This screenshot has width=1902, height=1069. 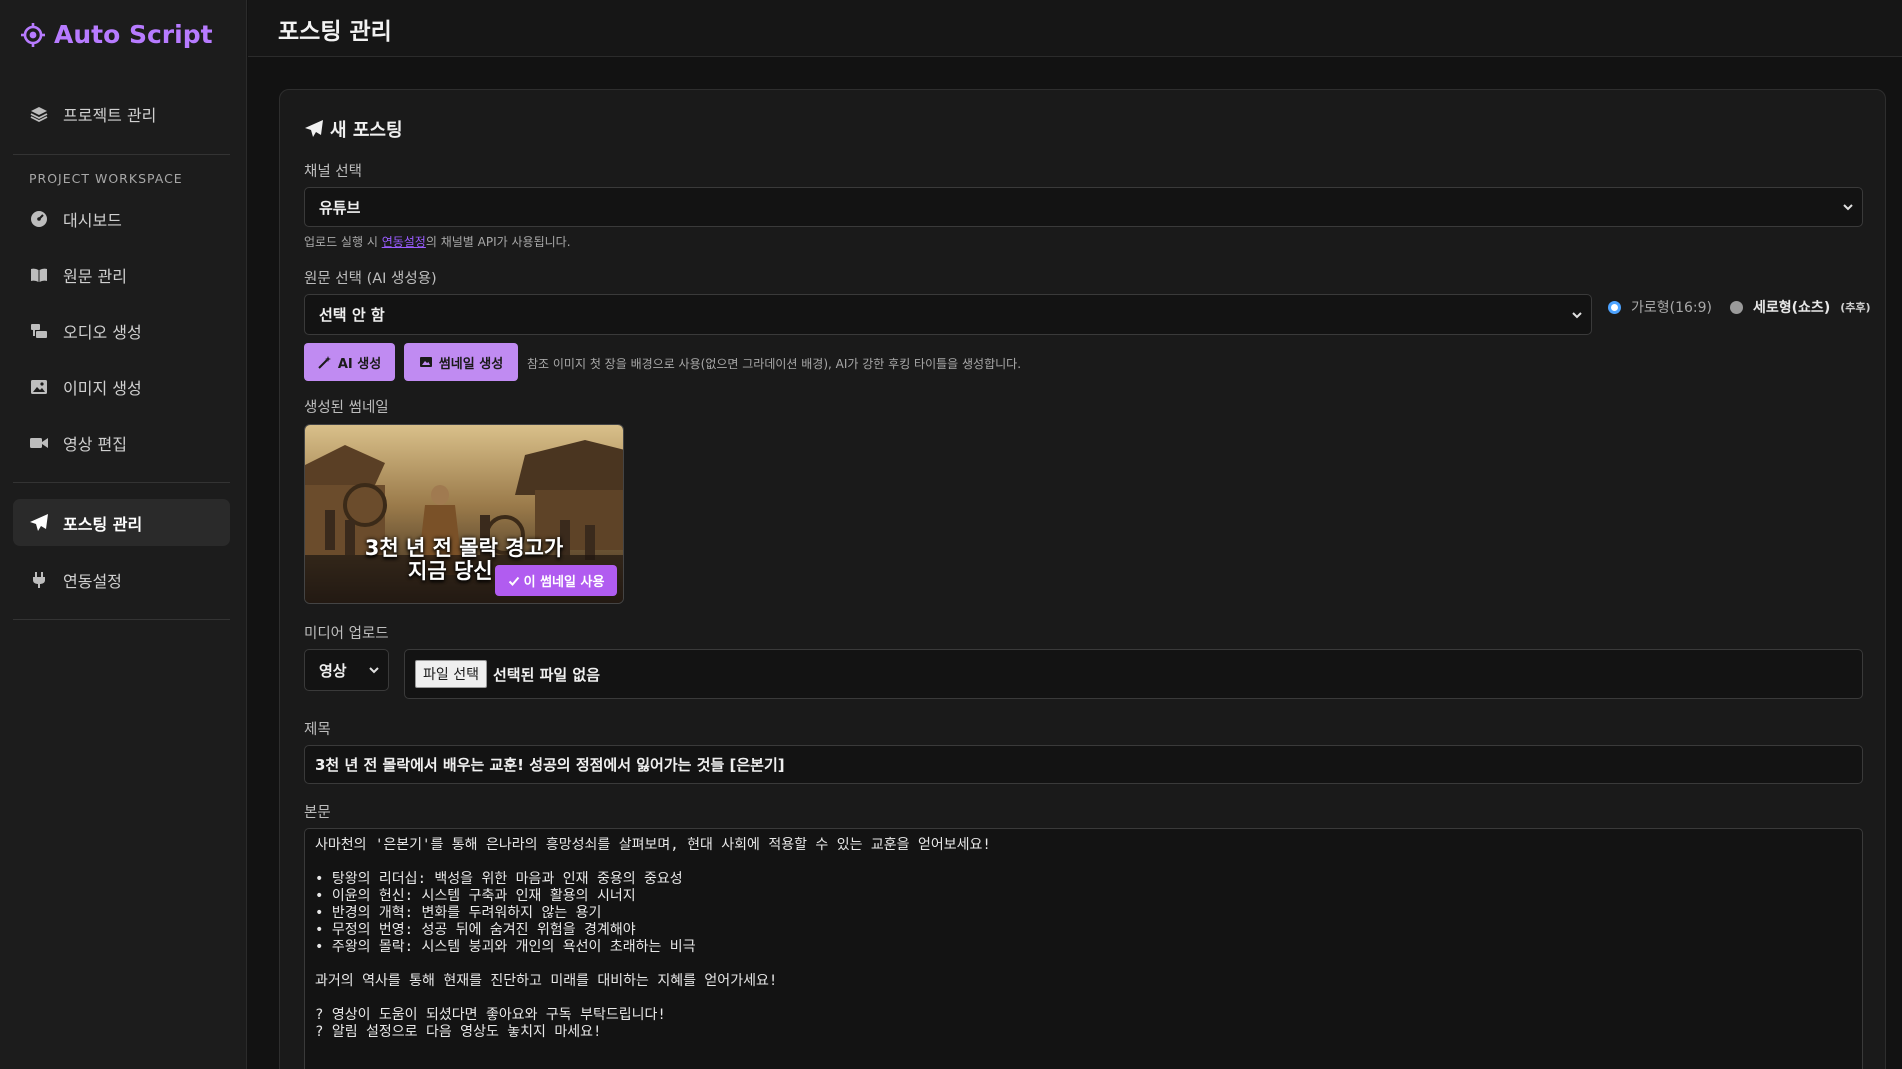 What do you see at coordinates (1075, 28) in the screenshot?
I see `top-bar: 포스팅 관리` at bounding box center [1075, 28].